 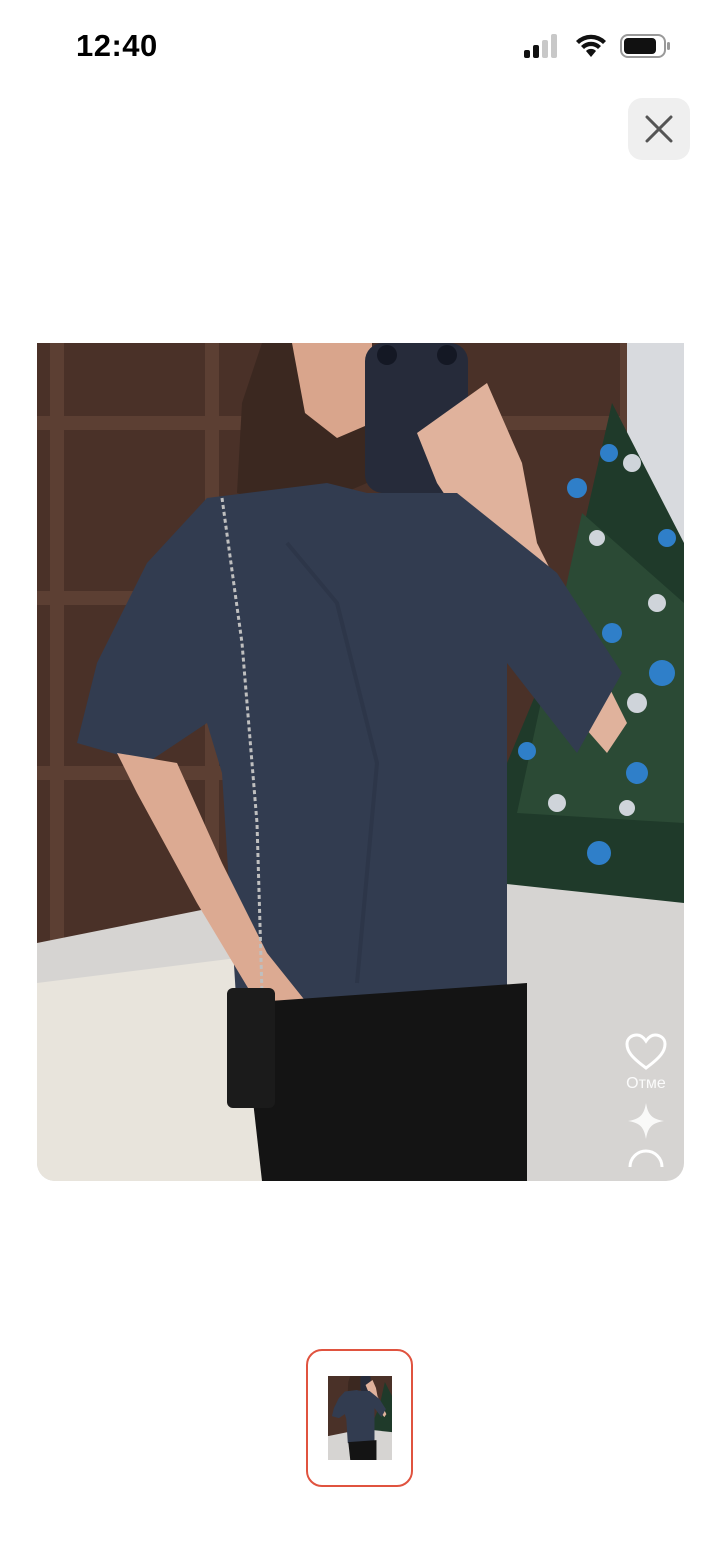 What do you see at coordinates (645, 46) in the screenshot?
I see `battery-icon` at bounding box center [645, 46].